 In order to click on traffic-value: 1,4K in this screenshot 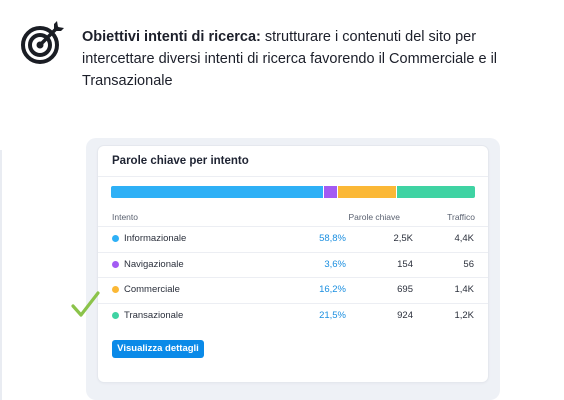, I will do `click(464, 289)`.